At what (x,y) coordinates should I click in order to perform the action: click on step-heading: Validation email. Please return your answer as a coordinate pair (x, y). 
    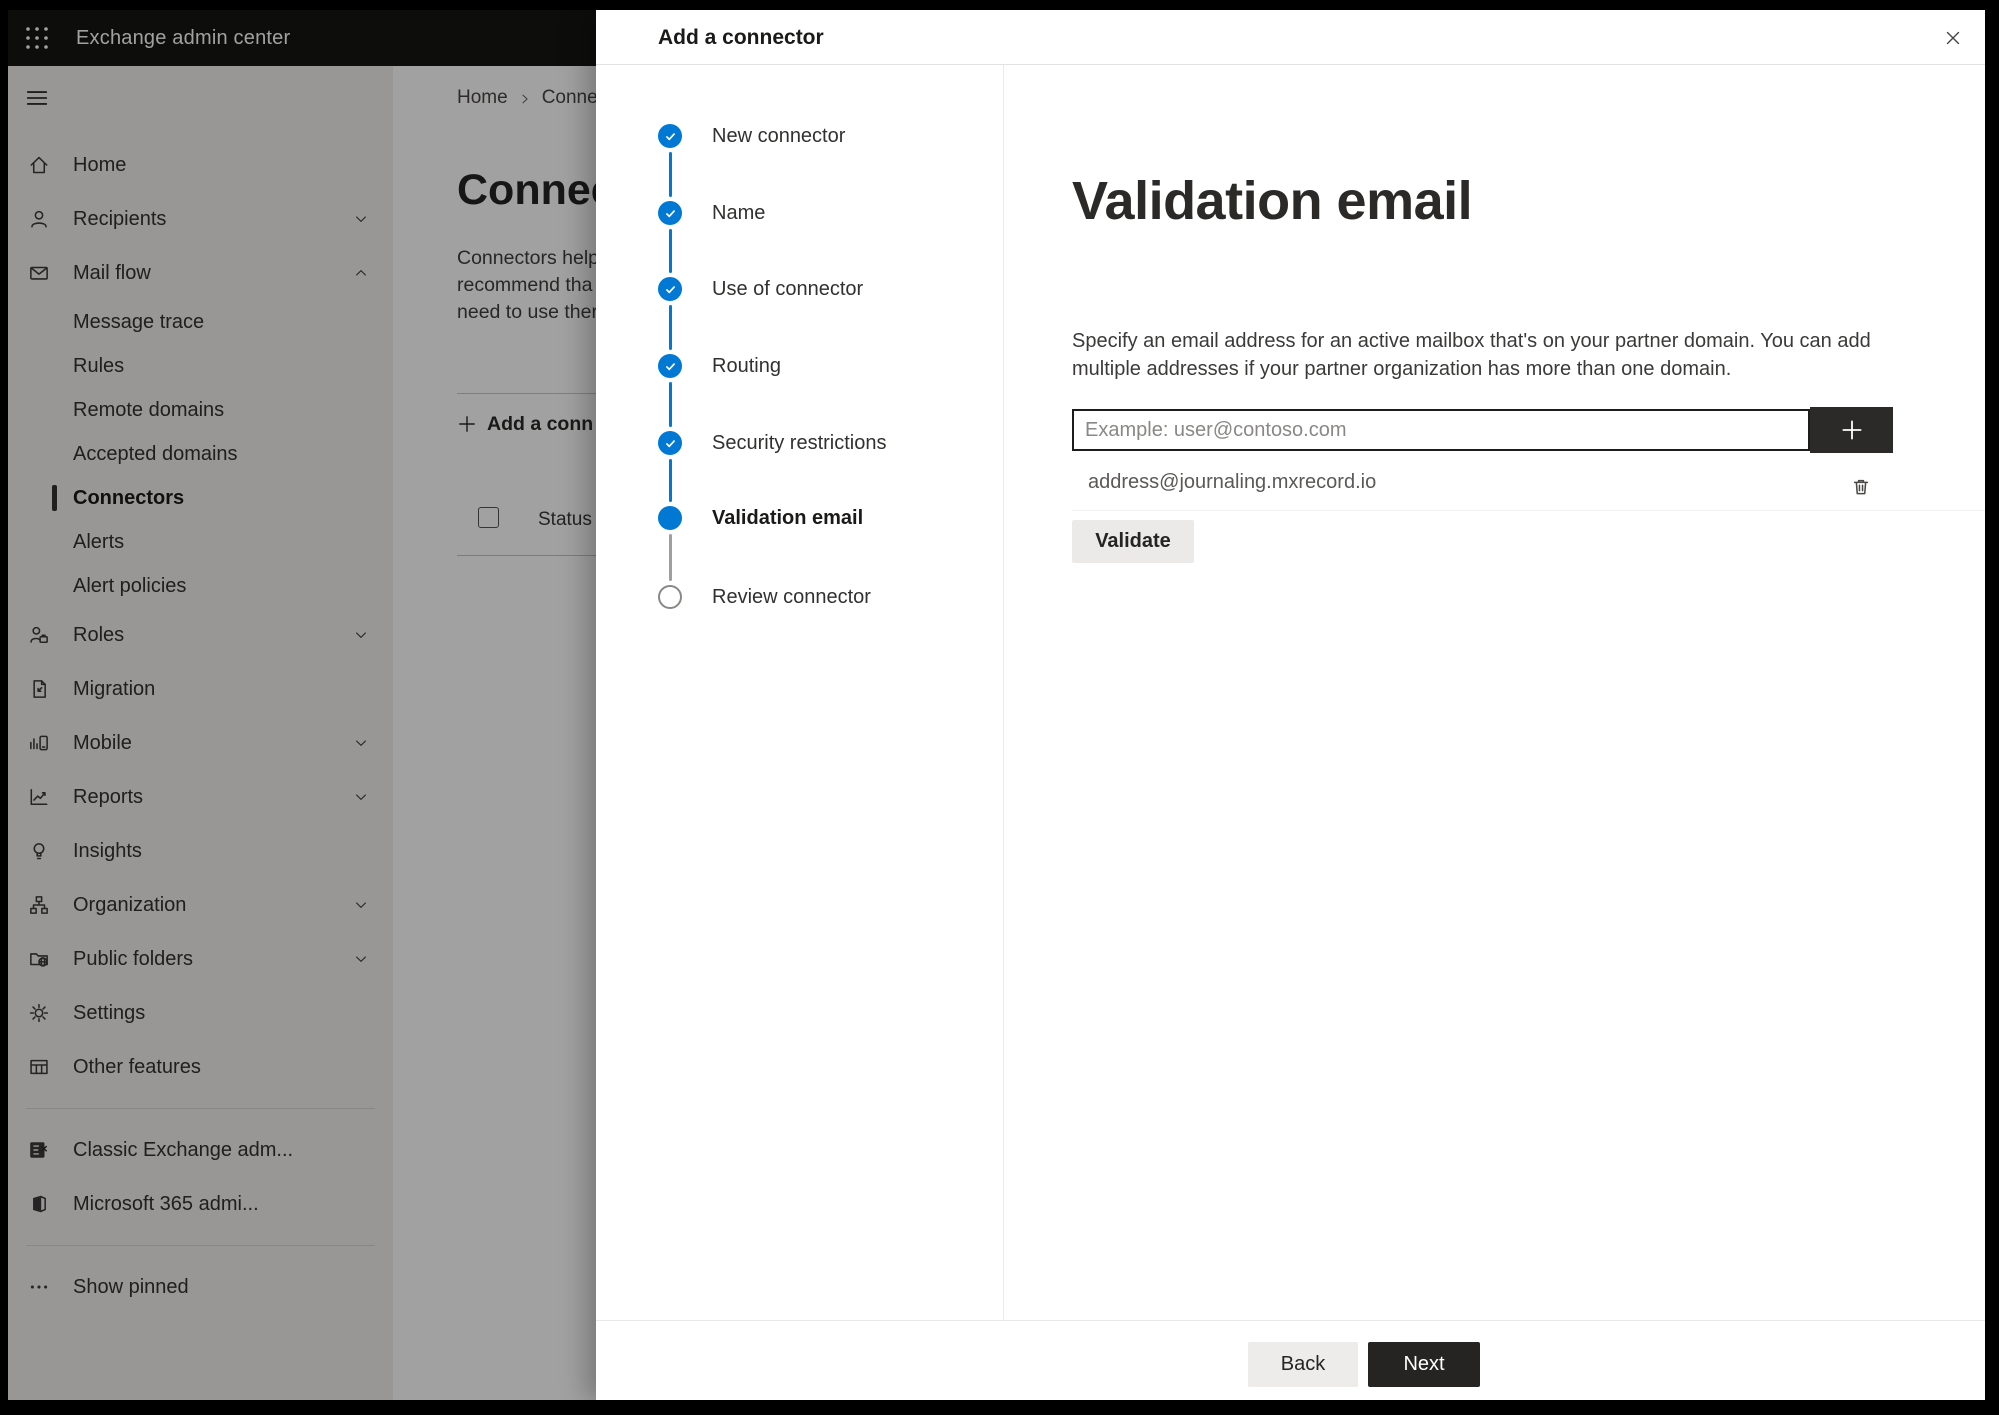
    Looking at the image, I should click on (1272, 201).